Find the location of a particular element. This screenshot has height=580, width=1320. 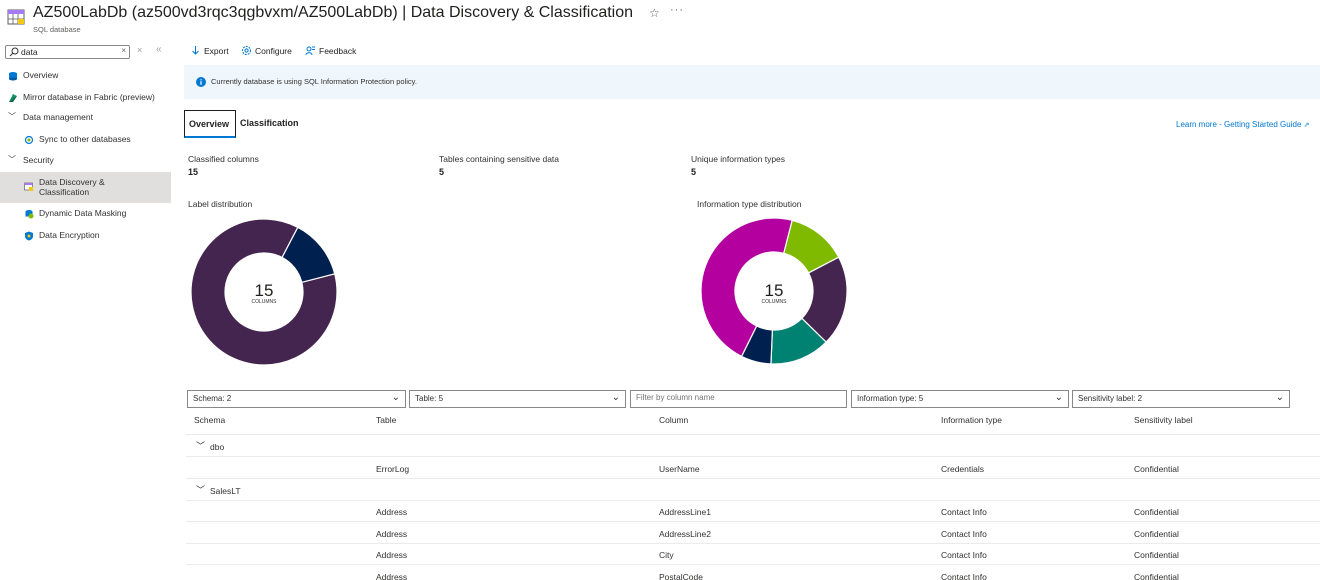

stat-label: Classified columns is located at coordinates (223, 159).